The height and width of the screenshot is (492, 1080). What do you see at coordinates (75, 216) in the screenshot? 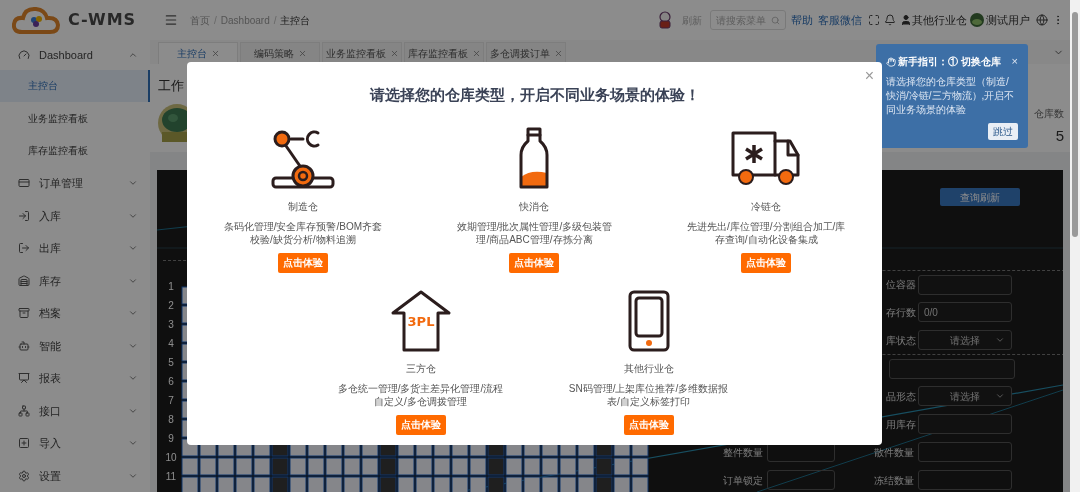
I see `sidebar-item: 入库` at bounding box center [75, 216].